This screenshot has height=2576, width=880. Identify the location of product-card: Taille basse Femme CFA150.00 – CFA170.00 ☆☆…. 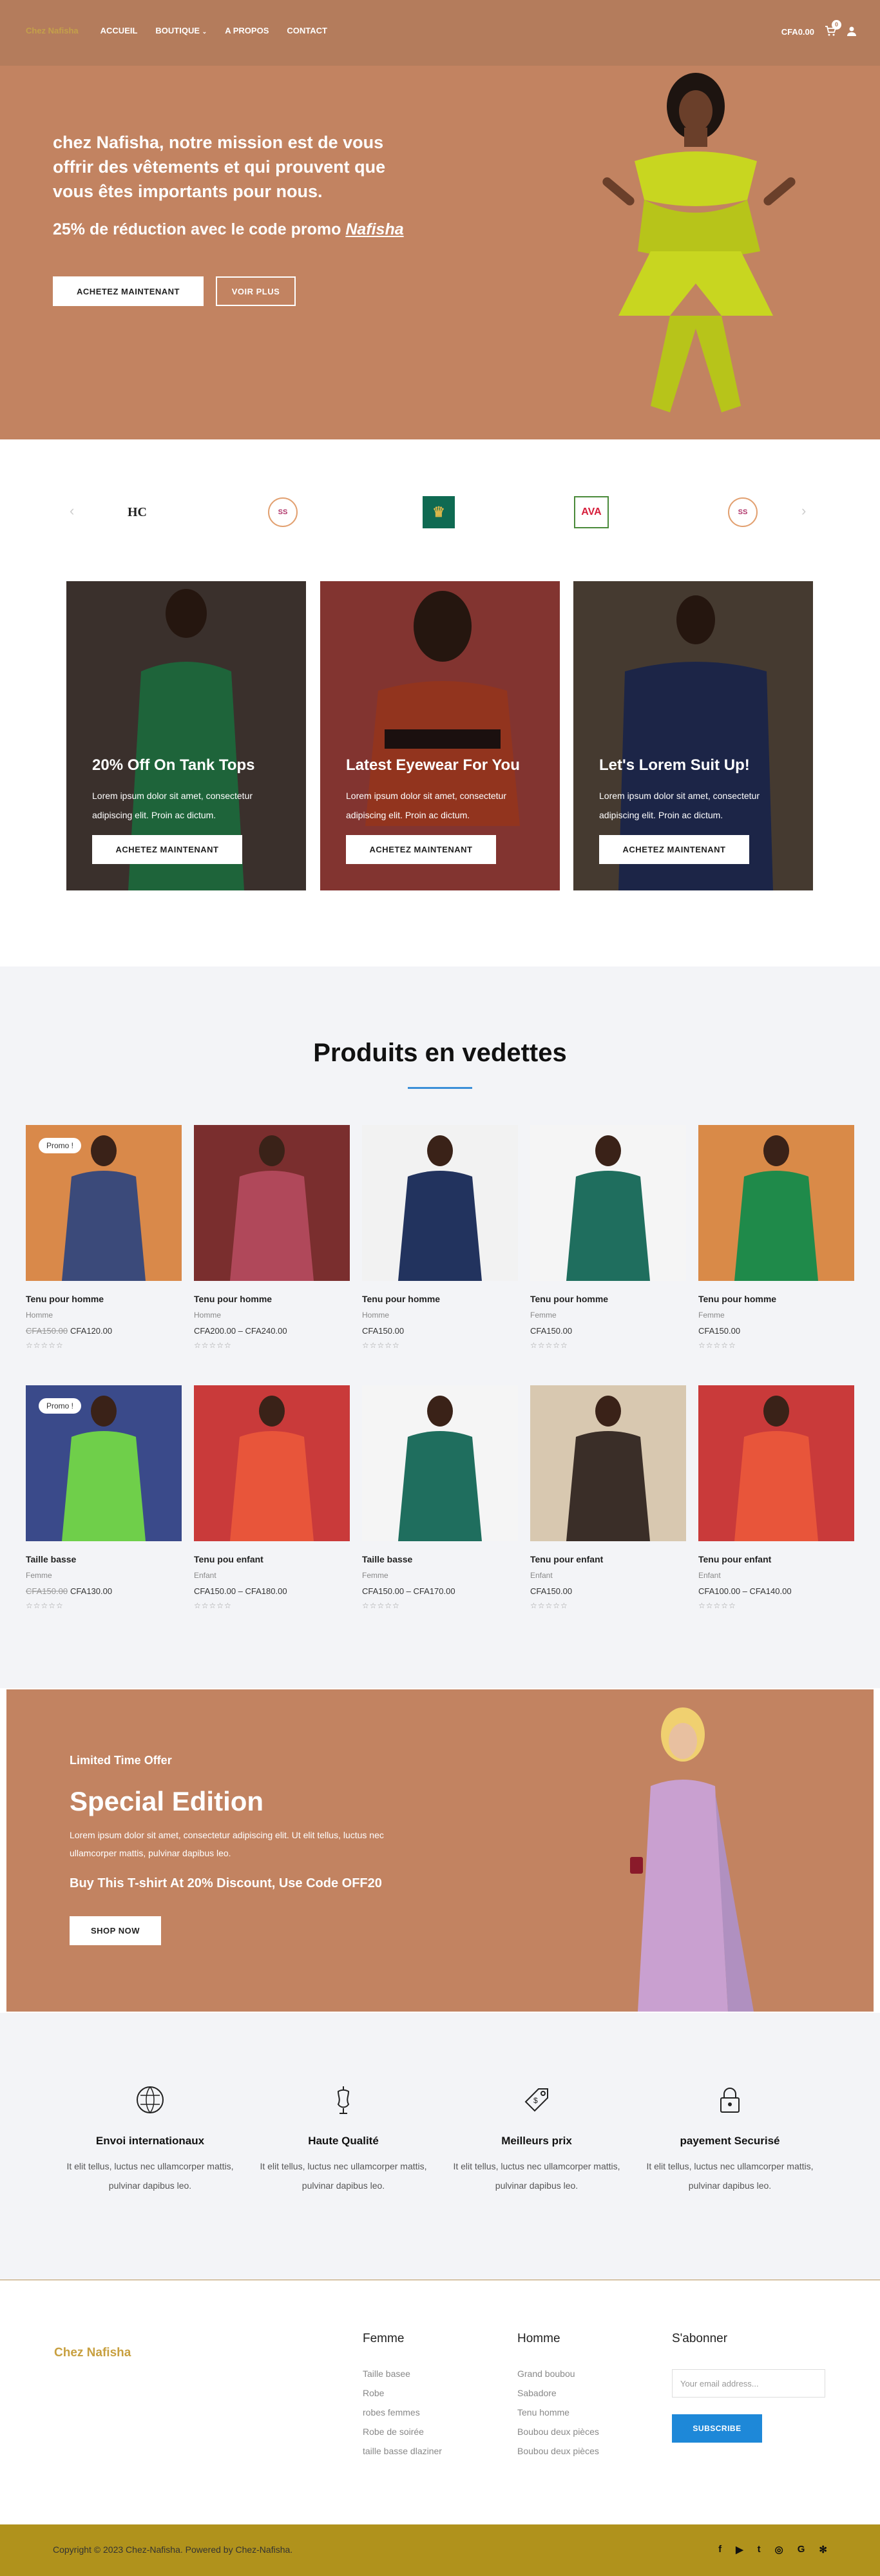
(440, 1497).